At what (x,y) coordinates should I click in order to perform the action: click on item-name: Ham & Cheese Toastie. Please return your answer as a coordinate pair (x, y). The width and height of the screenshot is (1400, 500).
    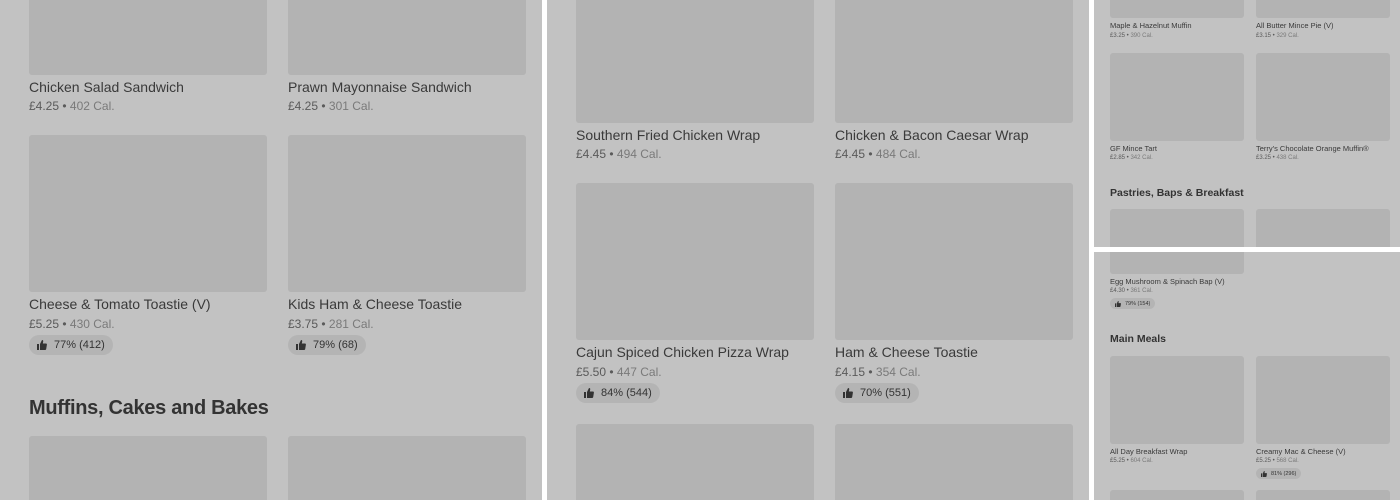
    Looking at the image, I should click on (906, 352).